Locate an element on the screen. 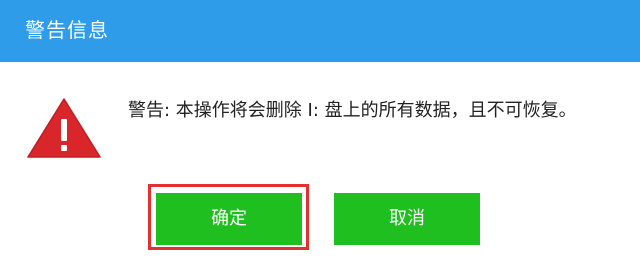 This screenshot has height=276, width=640. warning-message: 警告: 本操作将会删除 I: 盘上的所有数据，且不可恢复。 is located at coordinates (352, 110).